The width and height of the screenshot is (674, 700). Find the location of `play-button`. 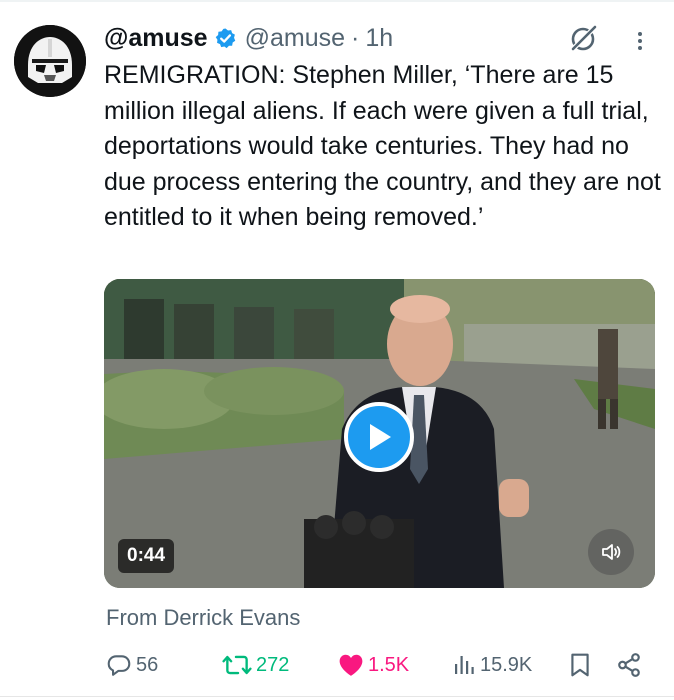

play-button is located at coordinates (379, 437).